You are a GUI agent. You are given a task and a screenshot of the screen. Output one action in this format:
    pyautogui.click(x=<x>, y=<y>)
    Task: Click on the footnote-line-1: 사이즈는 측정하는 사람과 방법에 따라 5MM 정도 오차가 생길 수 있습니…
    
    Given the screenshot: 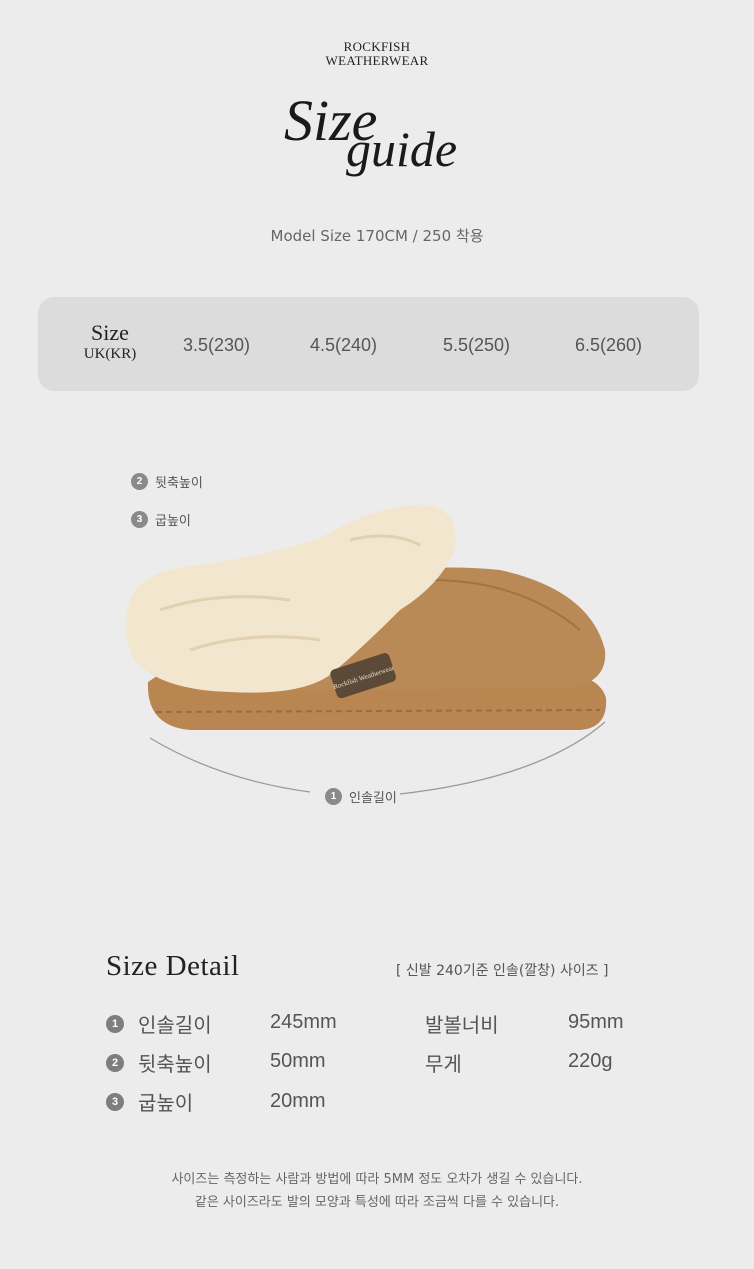 What is the action you would take?
    pyautogui.click(x=377, y=1179)
    